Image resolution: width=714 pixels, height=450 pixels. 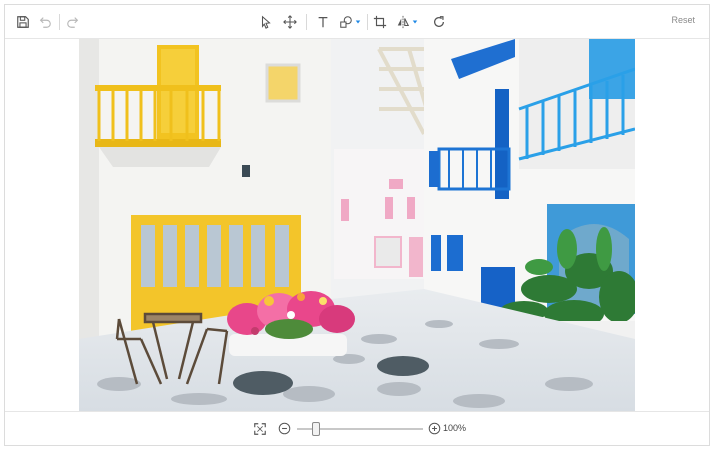 I want to click on crop-tool-button, so click(x=380, y=22).